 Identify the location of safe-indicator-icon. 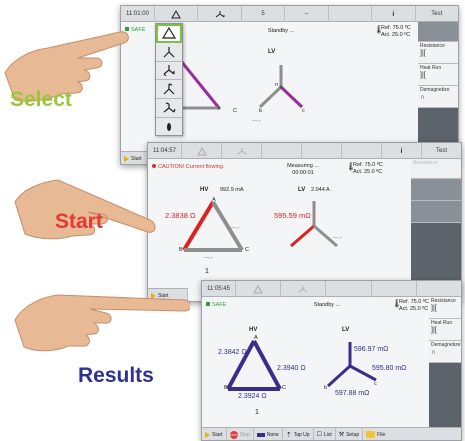
(208, 304).